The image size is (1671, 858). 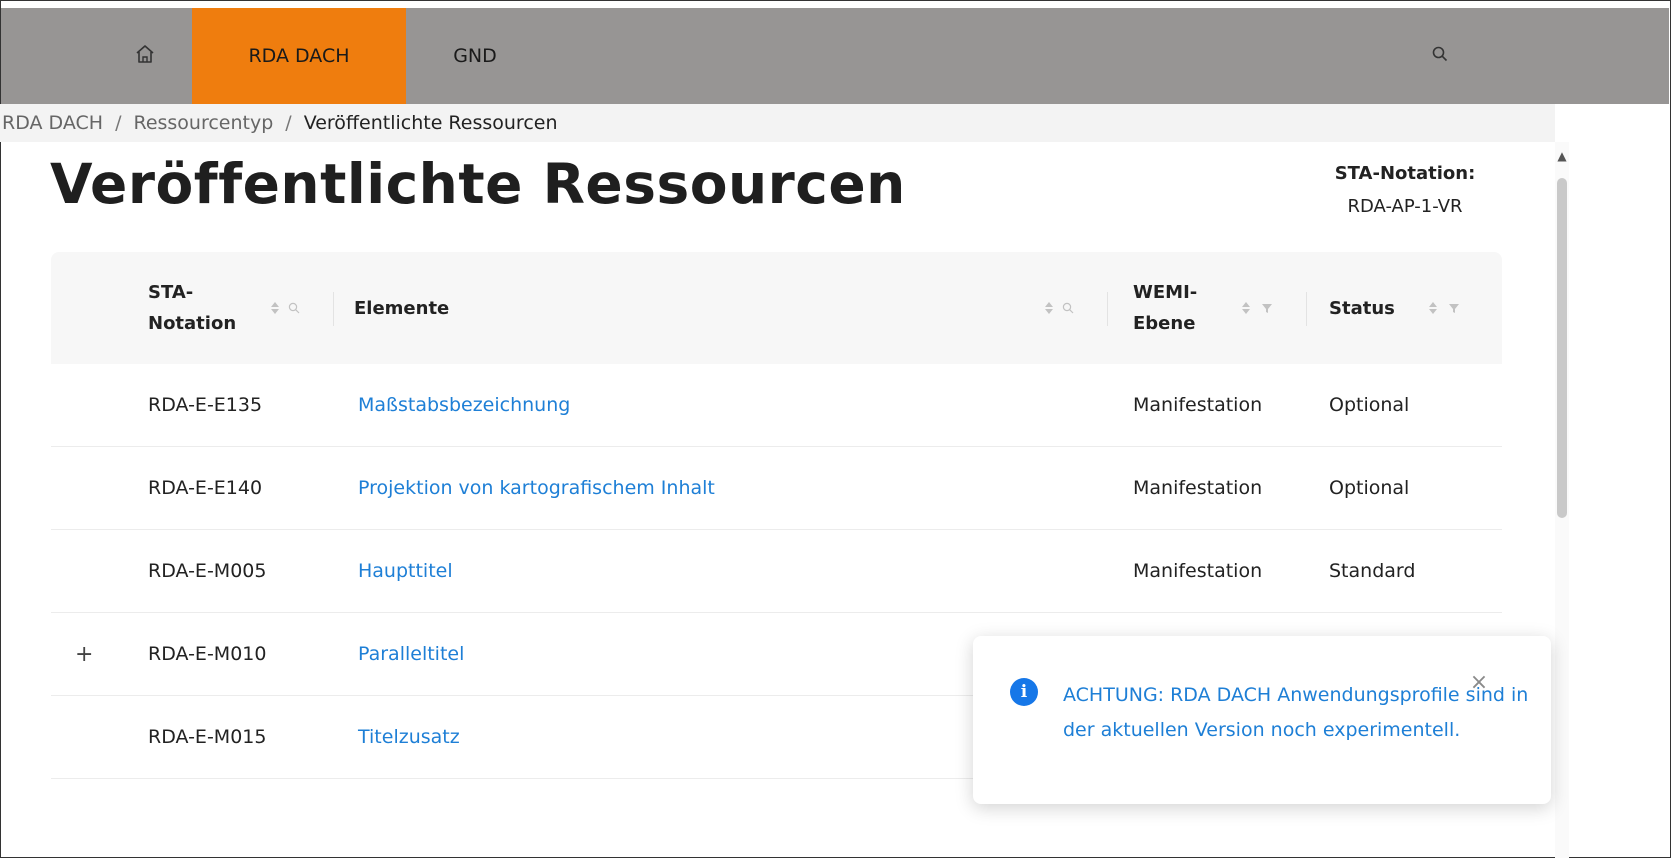 What do you see at coordinates (405, 571) in the screenshot?
I see `element-link: Haupttitel` at bounding box center [405, 571].